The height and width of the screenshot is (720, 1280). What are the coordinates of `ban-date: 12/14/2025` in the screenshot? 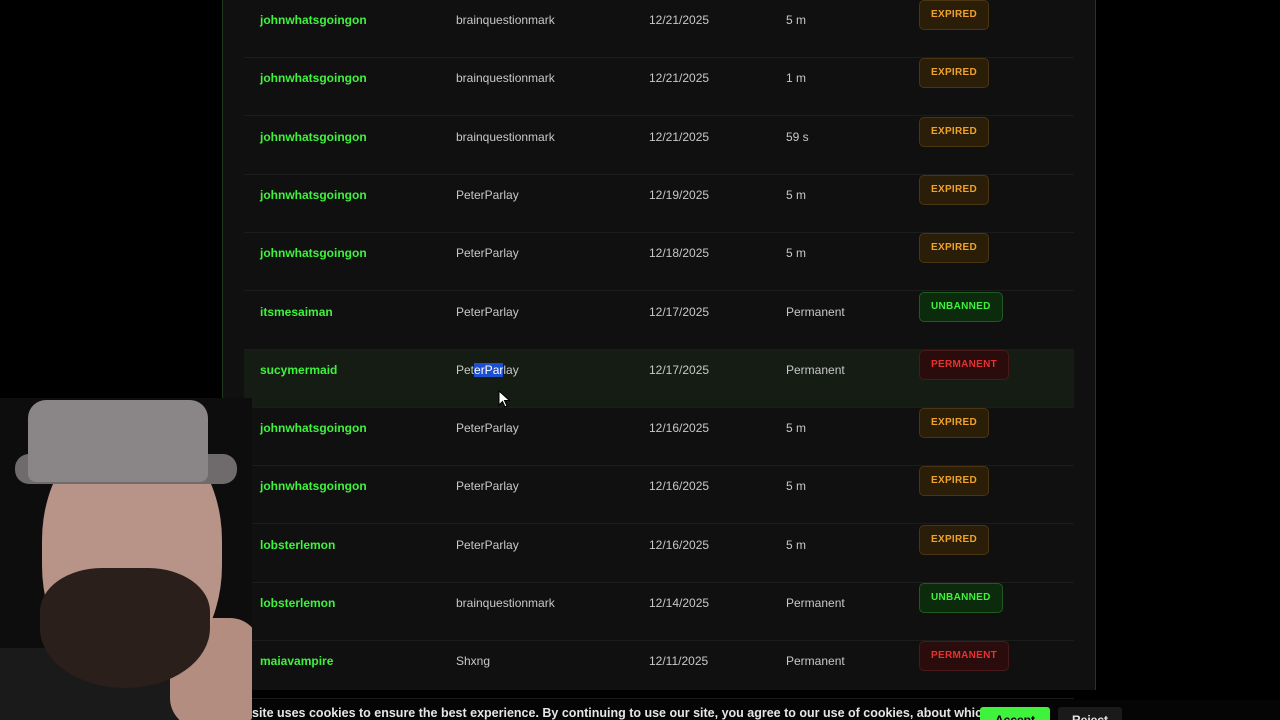 It's located at (679, 603).